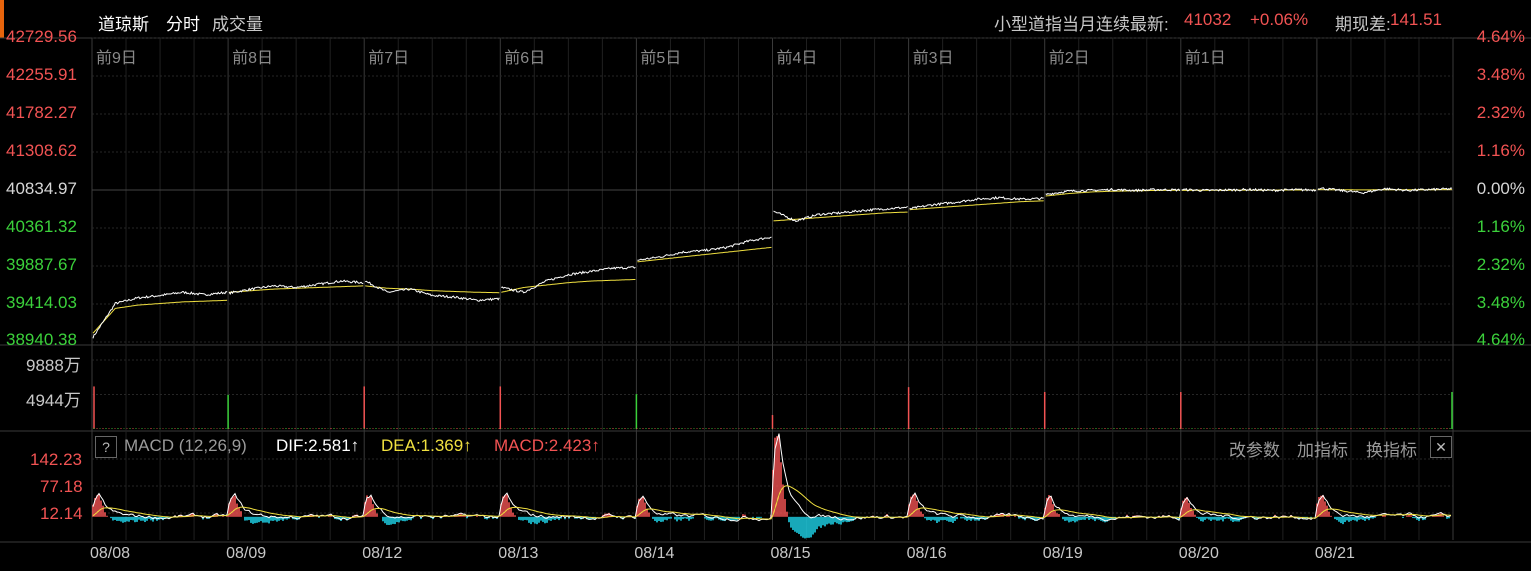 This screenshot has height=571, width=1531. I want to click on price-axis-label: 42729.56, so click(41, 36).